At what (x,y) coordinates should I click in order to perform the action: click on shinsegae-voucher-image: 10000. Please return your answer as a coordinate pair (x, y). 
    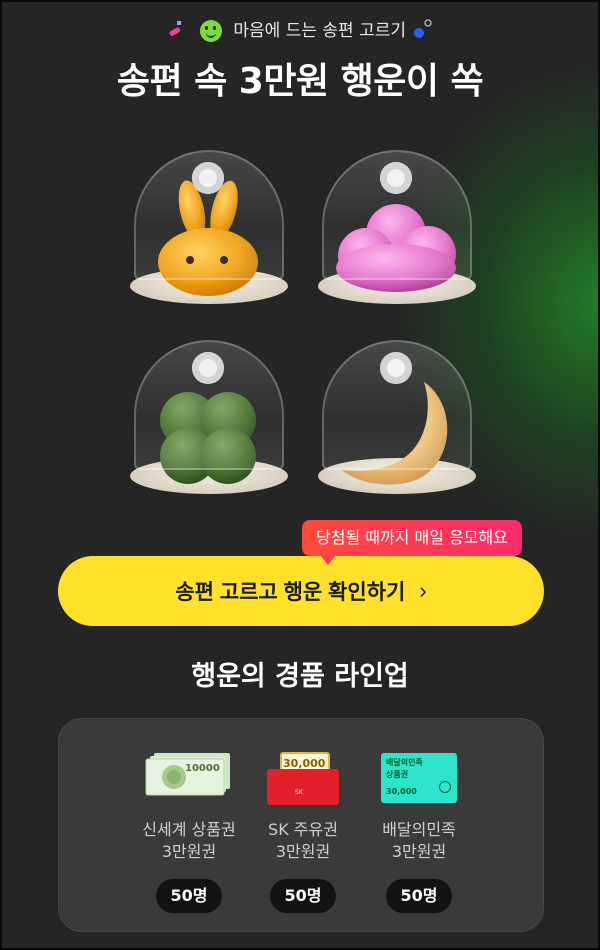
    Looking at the image, I should click on (189, 779).